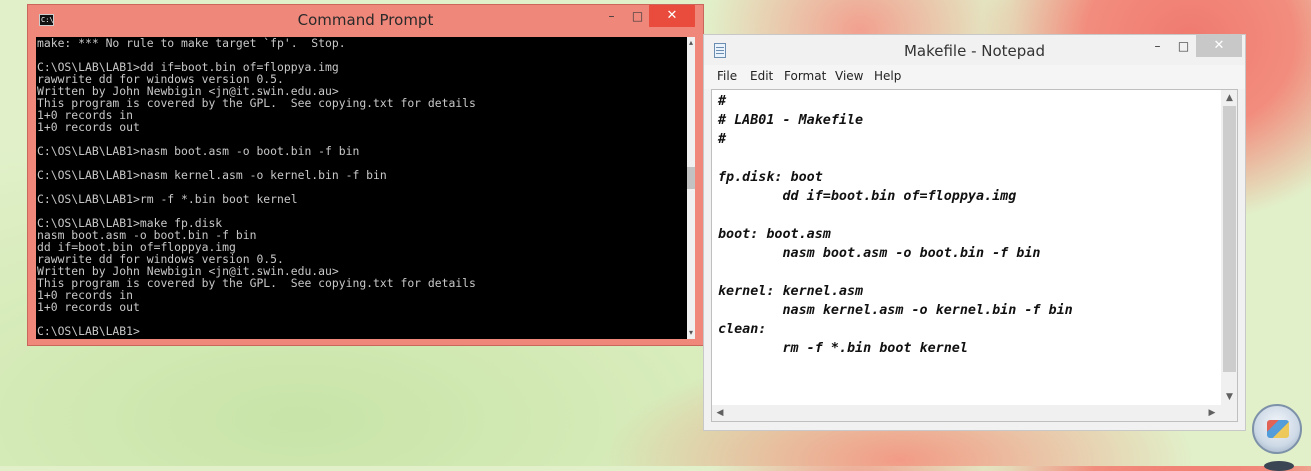  I want to click on cmd-vertical-scrollbar: ▴ ▾, so click(691, 188).